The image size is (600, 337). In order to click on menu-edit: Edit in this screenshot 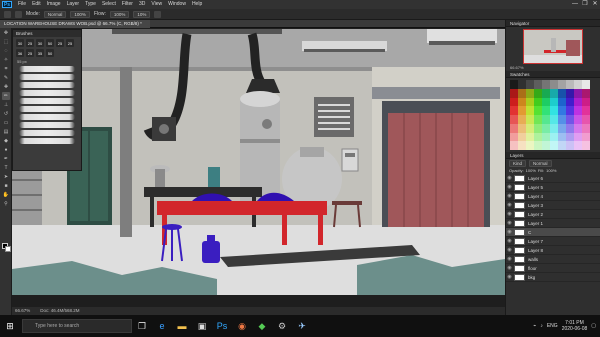, I will do `click(36, 4)`.